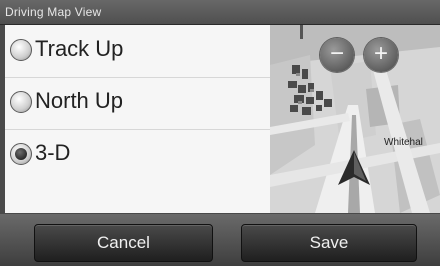 The height and width of the screenshot is (266, 440). Describe the element at coordinates (381, 55) in the screenshot. I see `zoom-in-button: +` at that location.